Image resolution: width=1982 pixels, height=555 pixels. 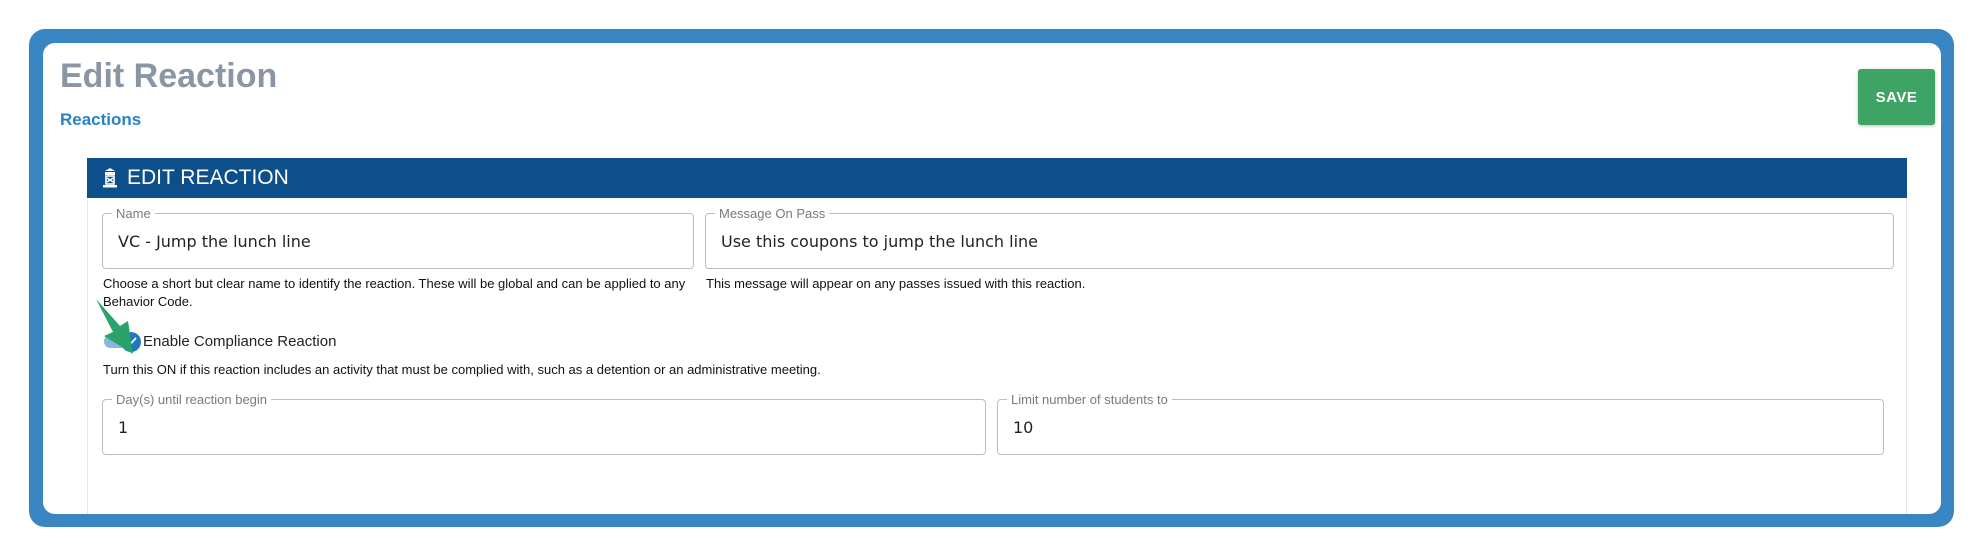 I want to click on message-on-pass-input, so click(x=1299, y=241).